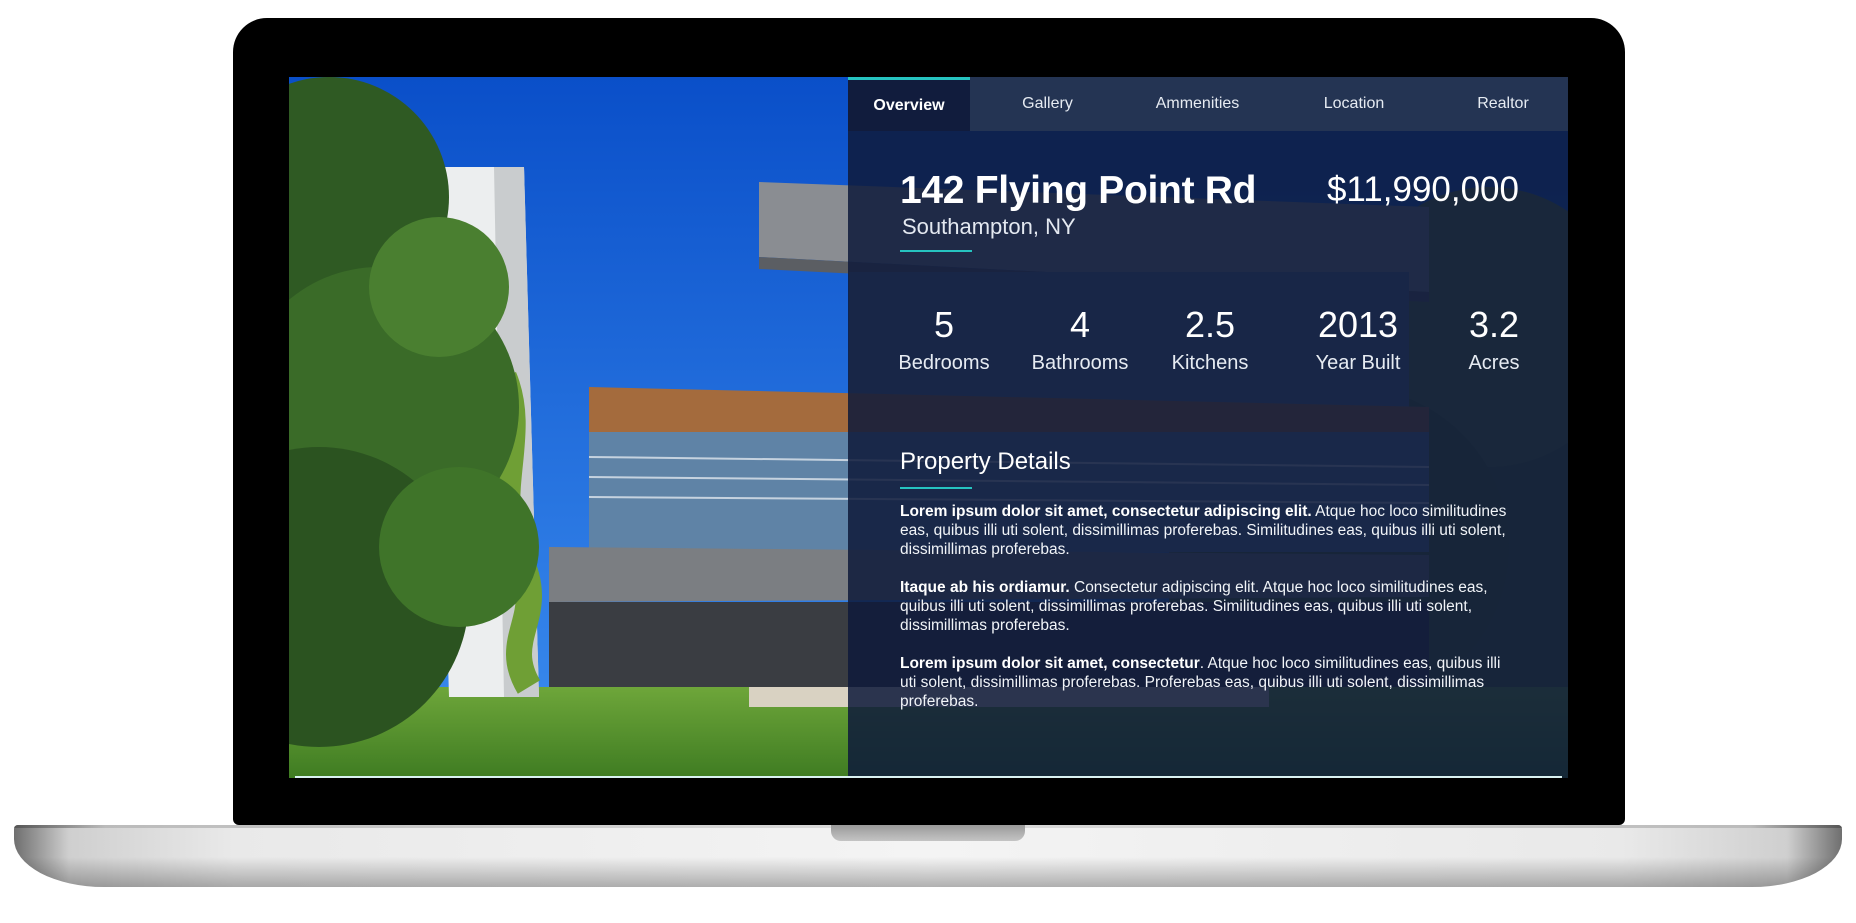  What do you see at coordinates (1210, 324) in the screenshot?
I see `stat-value: 2.5` at bounding box center [1210, 324].